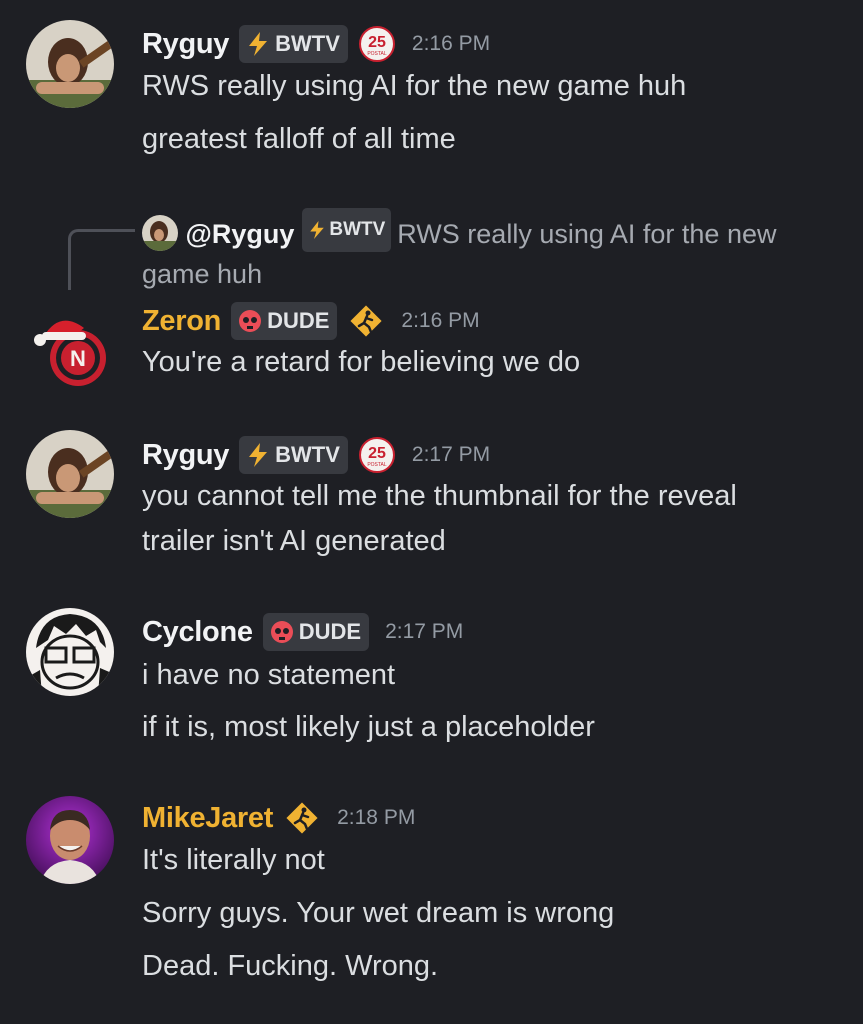 This screenshot has height=1024, width=863. Describe the element at coordinates (368, 727) in the screenshot. I see `message-line: if it is, most likely just a placeholder` at that location.